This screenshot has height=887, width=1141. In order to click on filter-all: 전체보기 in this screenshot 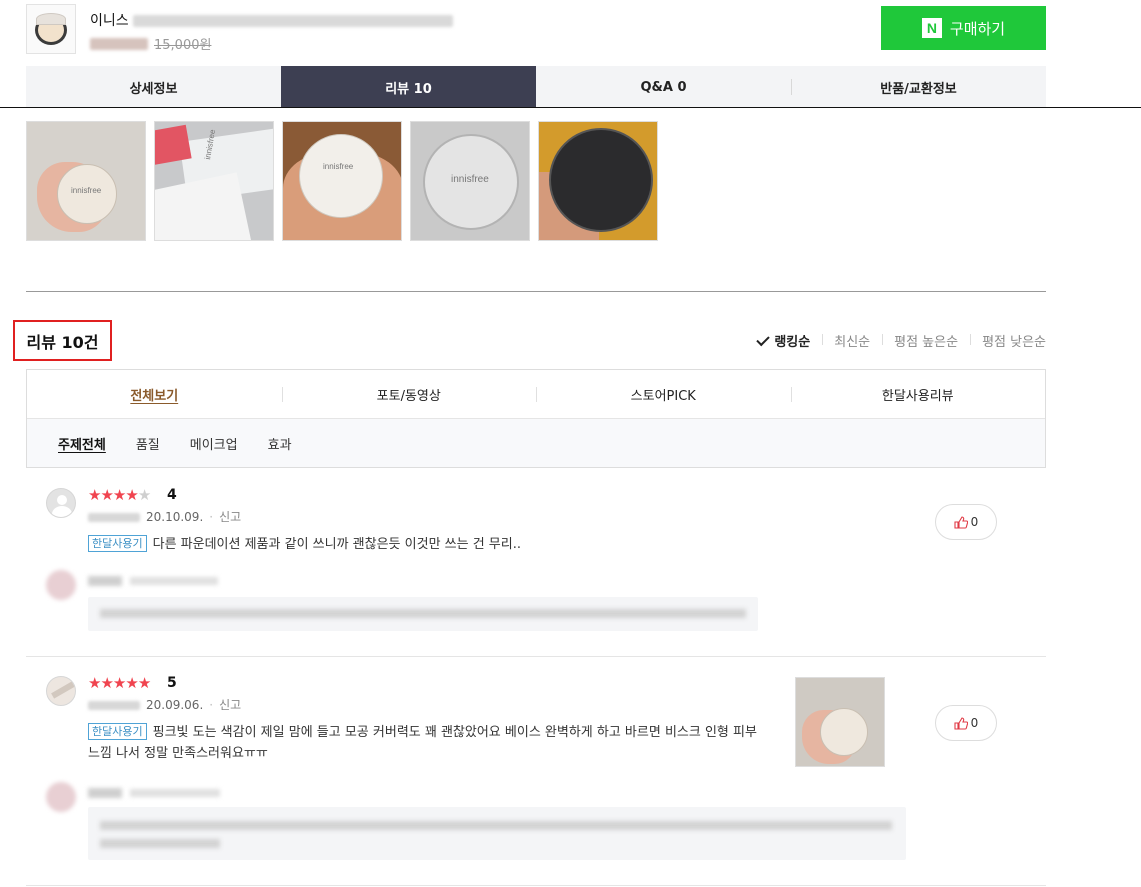, I will do `click(154, 394)`.